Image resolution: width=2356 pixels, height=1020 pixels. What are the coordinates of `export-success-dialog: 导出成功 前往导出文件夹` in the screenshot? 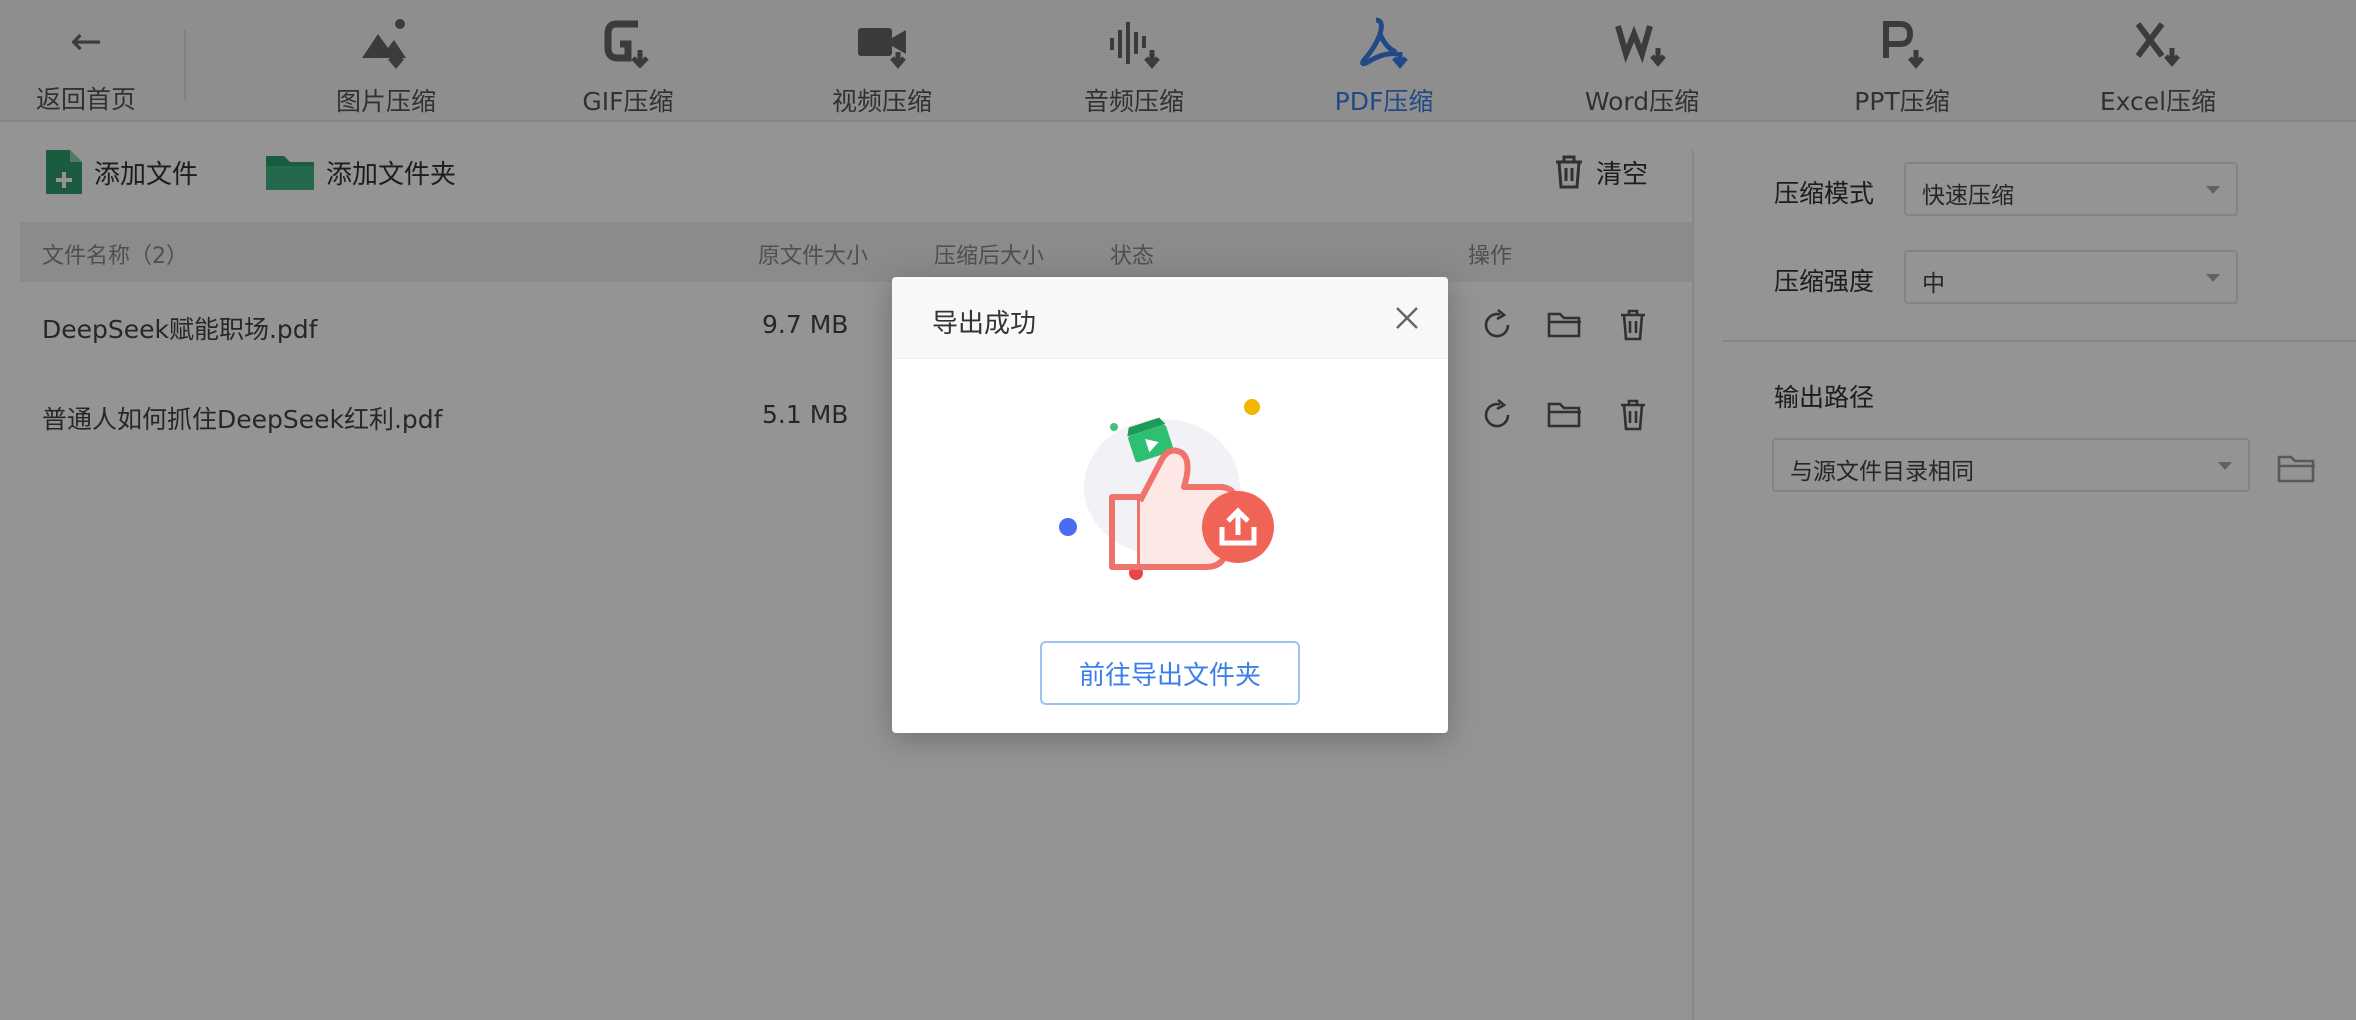 It's located at (1170, 505).